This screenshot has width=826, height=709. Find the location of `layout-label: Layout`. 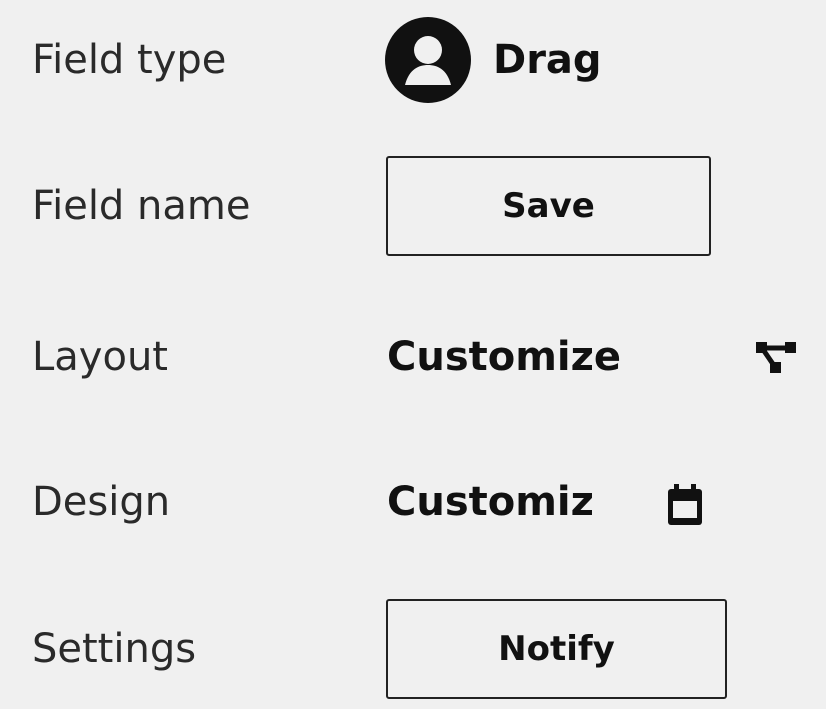

layout-label: Layout is located at coordinates (100, 357).